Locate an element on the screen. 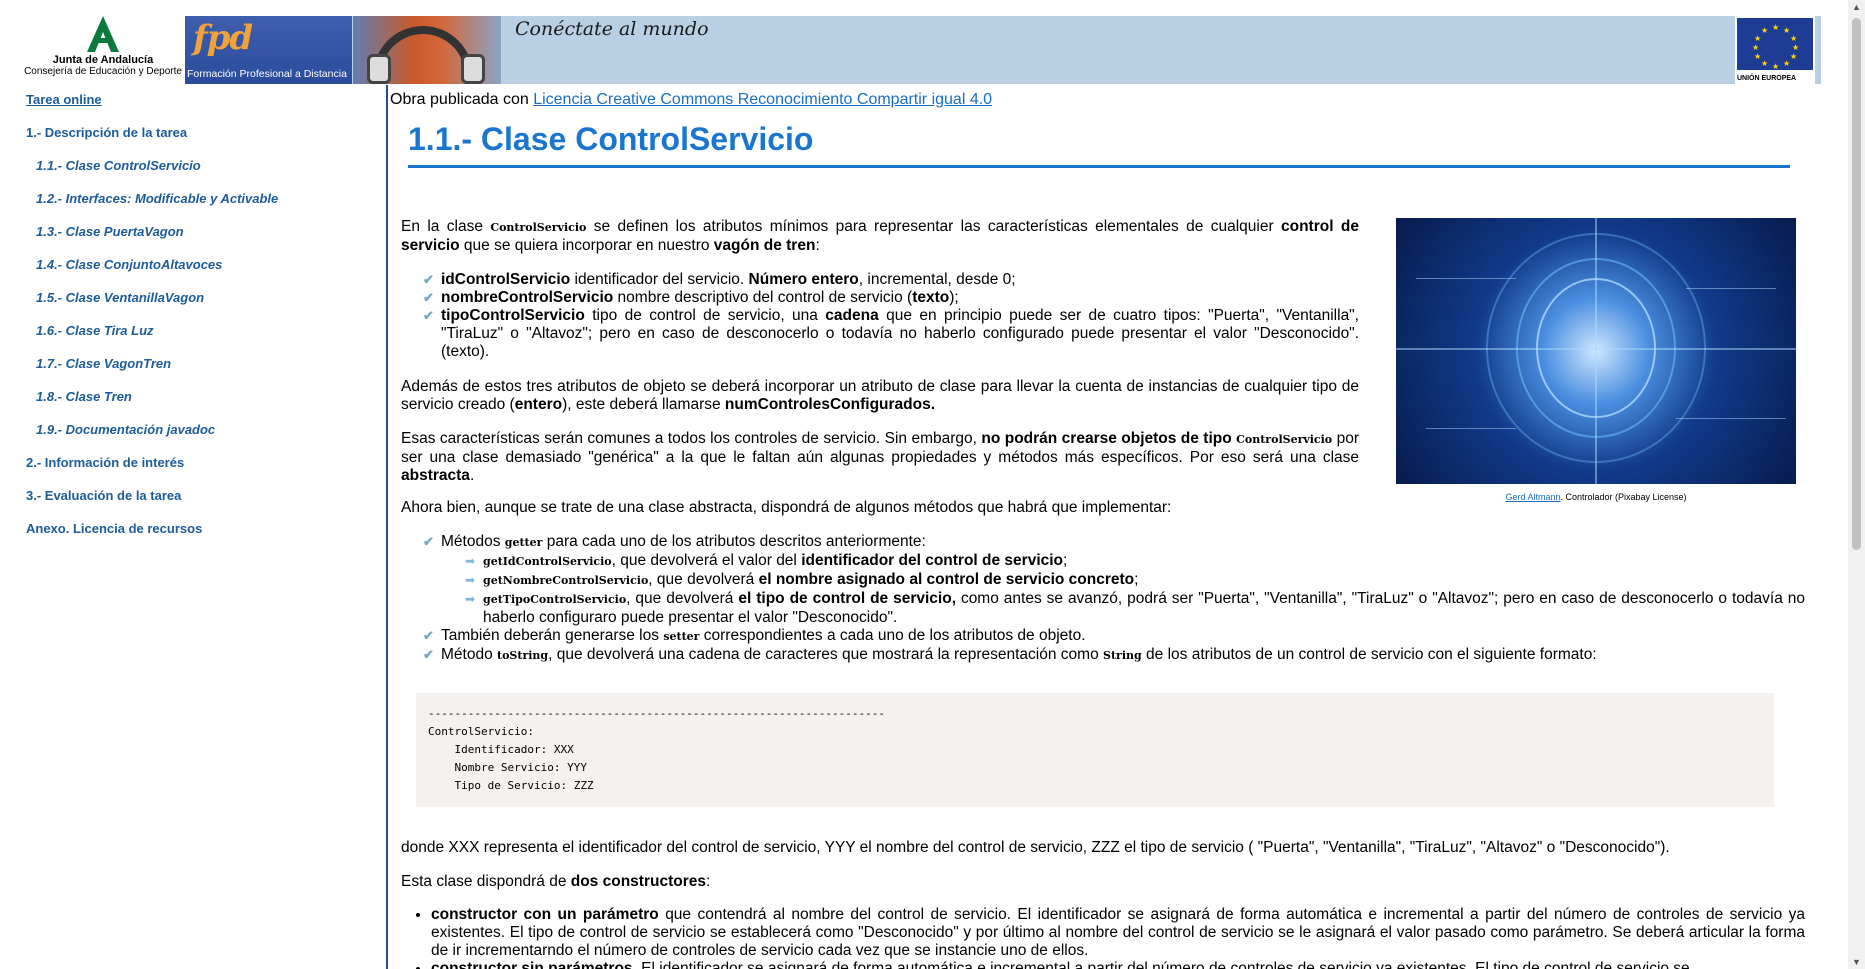 This screenshot has height=969, width=1865. attribute-bold: cadena is located at coordinates (852, 315).